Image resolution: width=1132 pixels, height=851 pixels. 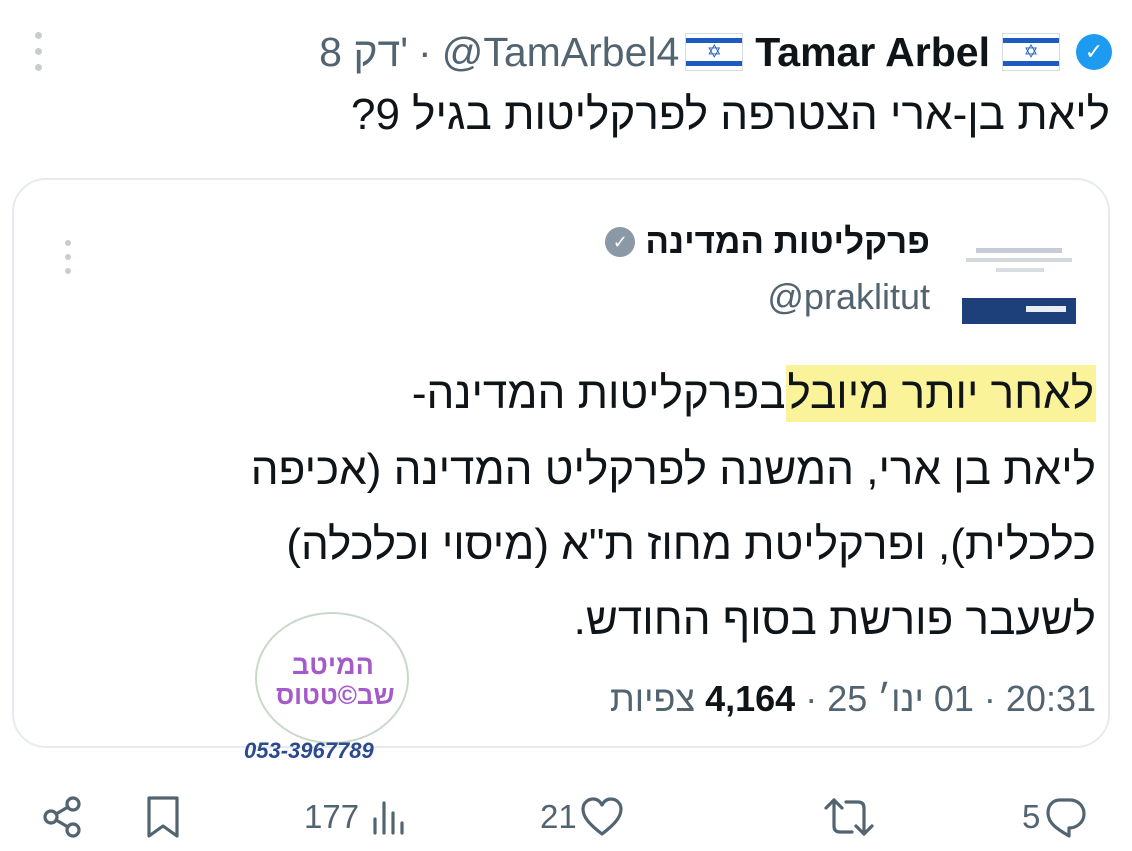 I want to click on views-chart-icon, so click(x=388, y=818).